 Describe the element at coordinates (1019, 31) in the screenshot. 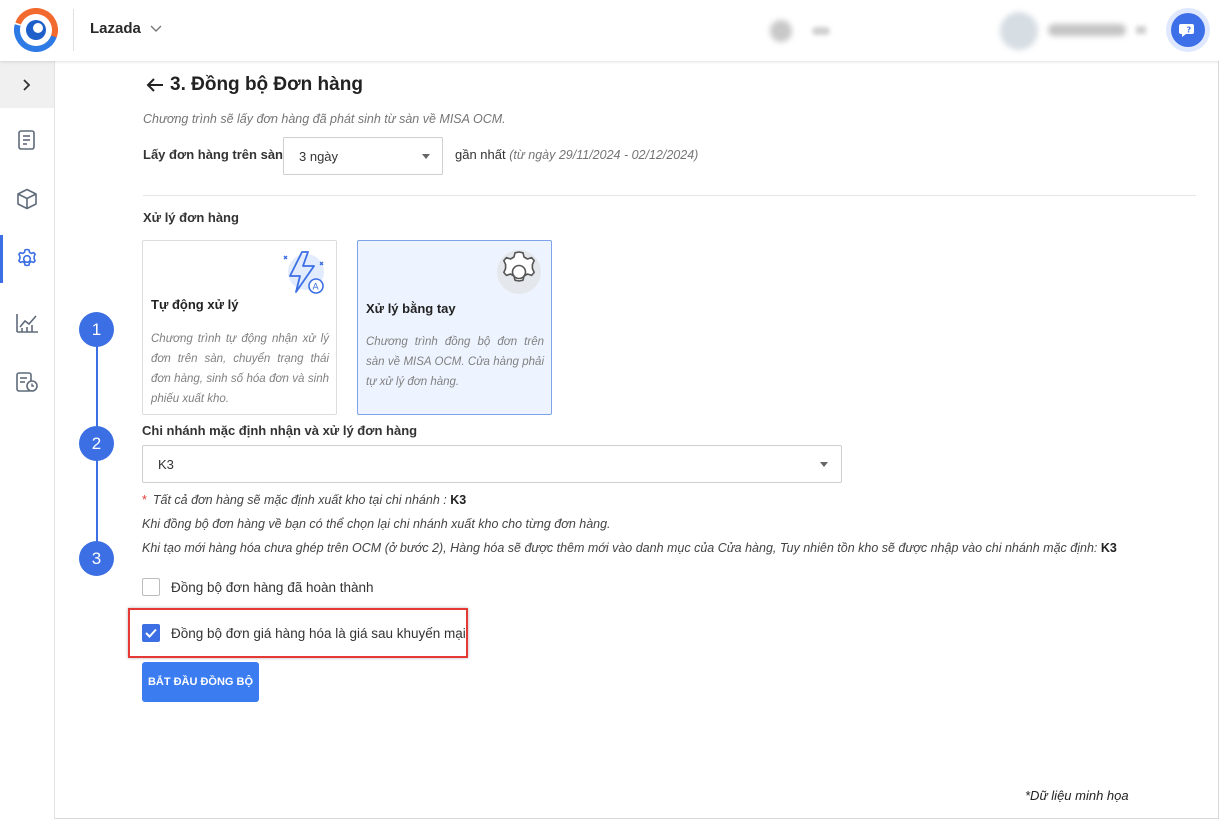

I see `avatar` at that location.